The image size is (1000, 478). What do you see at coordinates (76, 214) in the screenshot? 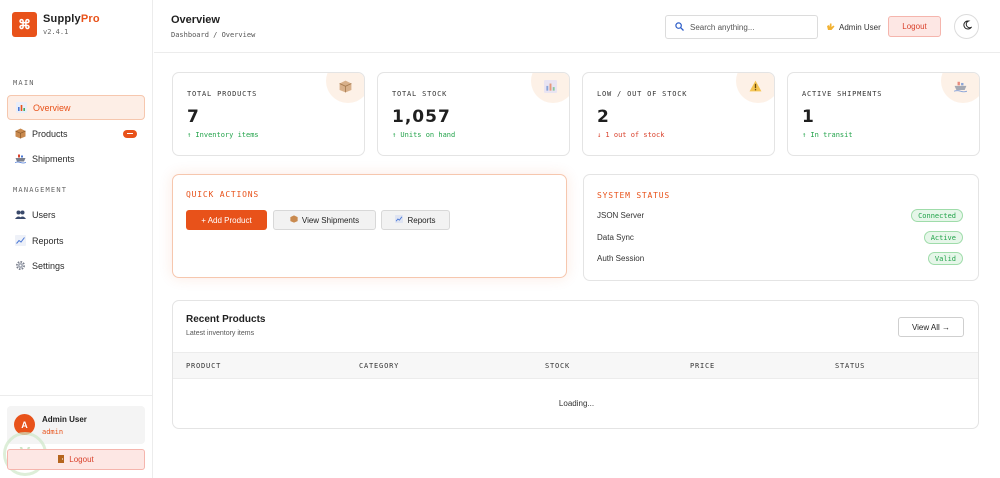
I see `sidebar-item-users: Users` at bounding box center [76, 214].